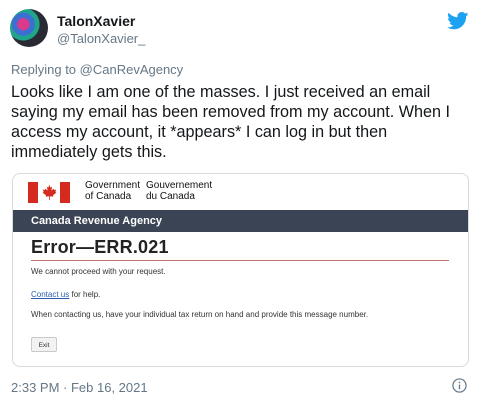 The image size is (481, 412). What do you see at coordinates (132, 69) in the screenshot?
I see `mention-link: @CanRevAgency` at bounding box center [132, 69].